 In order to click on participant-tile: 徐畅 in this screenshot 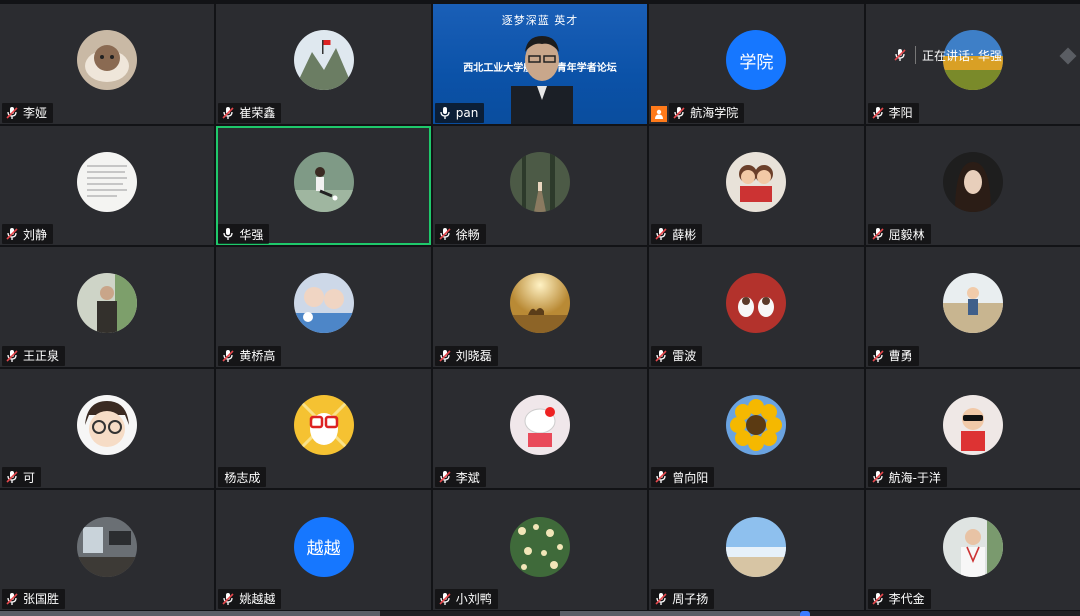, I will do `click(540, 185)`.